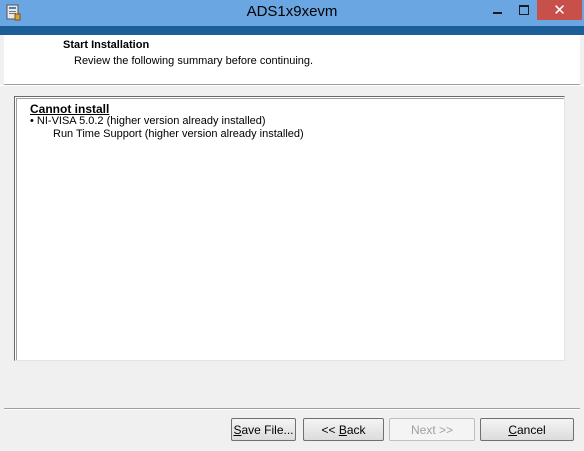 The height and width of the screenshot is (451, 584). Describe the element at coordinates (70, 109) in the screenshot. I see `summary-heading: Cannot install` at that location.